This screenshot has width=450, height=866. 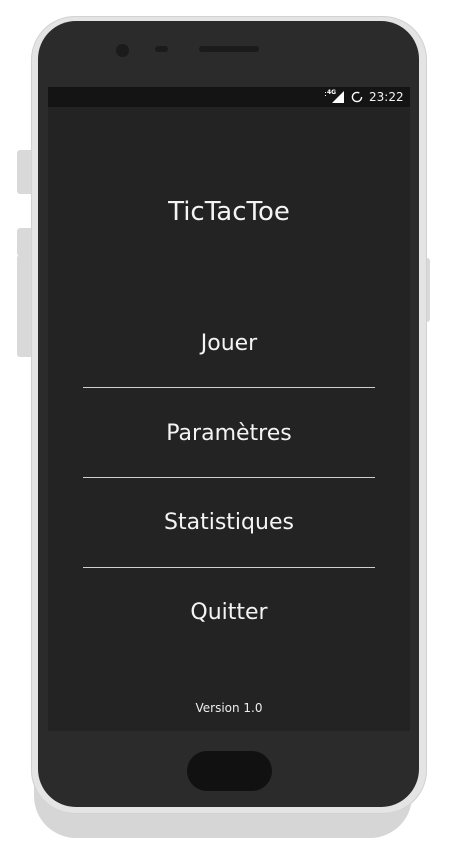 I want to click on proximity-sensor, so click(x=161, y=49).